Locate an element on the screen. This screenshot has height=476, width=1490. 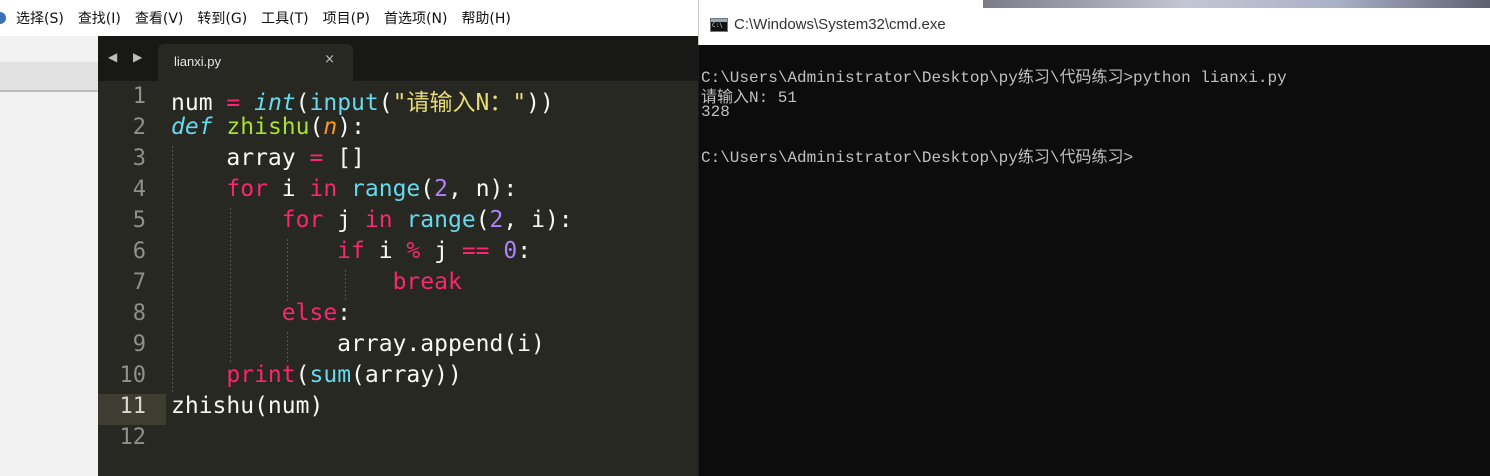
line-number: 4 is located at coordinates (139, 189).